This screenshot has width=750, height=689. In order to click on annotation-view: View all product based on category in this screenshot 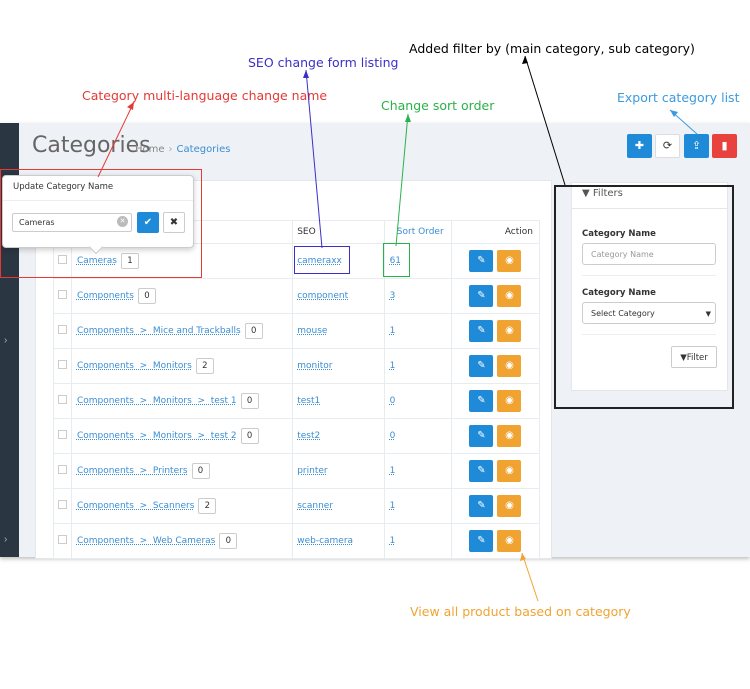, I will do `click(520, 611)`.